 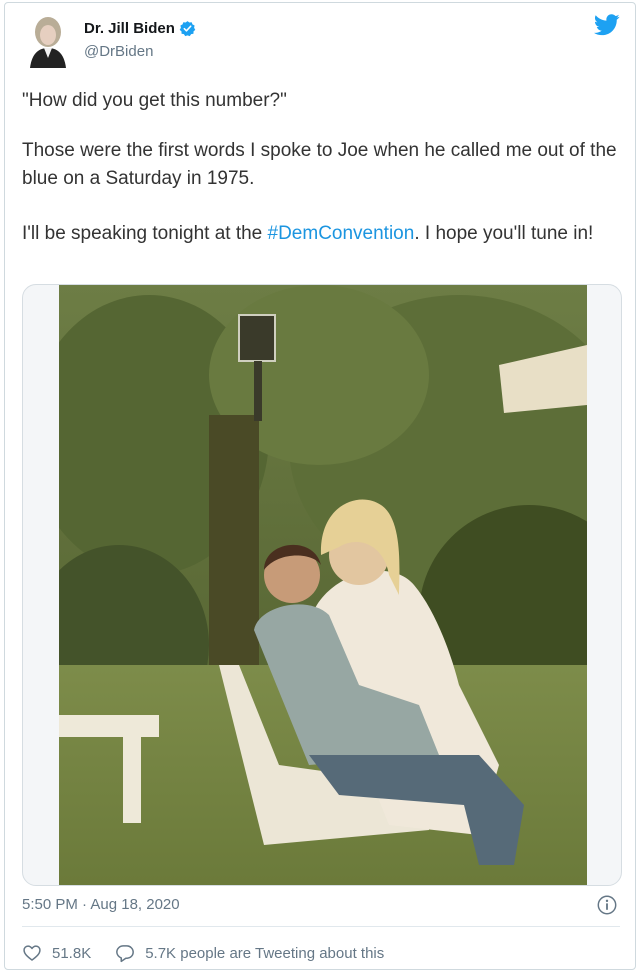 I want to click on verified-badge-icon, so click(x=187, y=29).